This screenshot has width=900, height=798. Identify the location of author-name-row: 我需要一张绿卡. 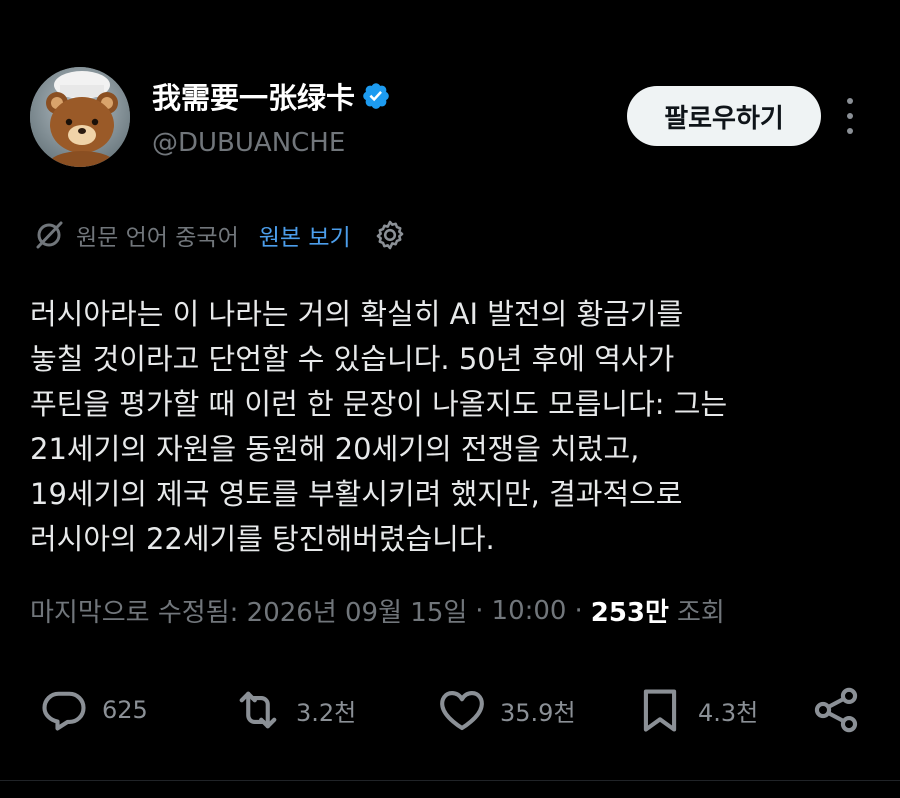
(271, 96).